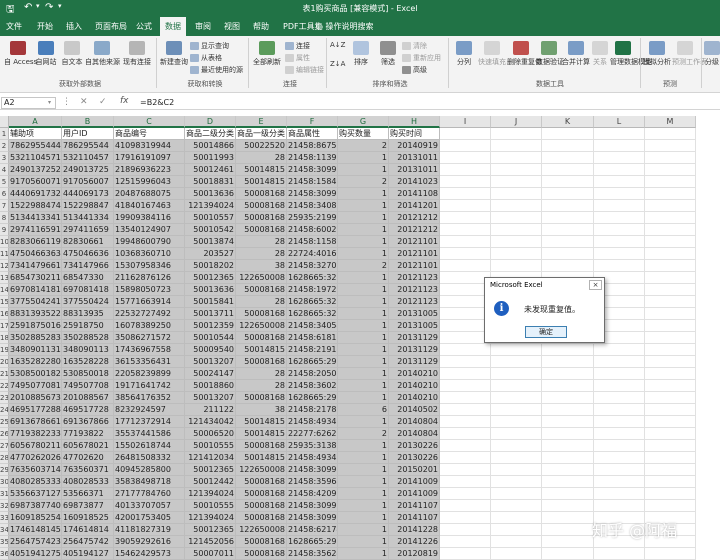 This screenshot has height=560, width=720. I want to click on grid-cell: 22058239899, so click(149, 374).